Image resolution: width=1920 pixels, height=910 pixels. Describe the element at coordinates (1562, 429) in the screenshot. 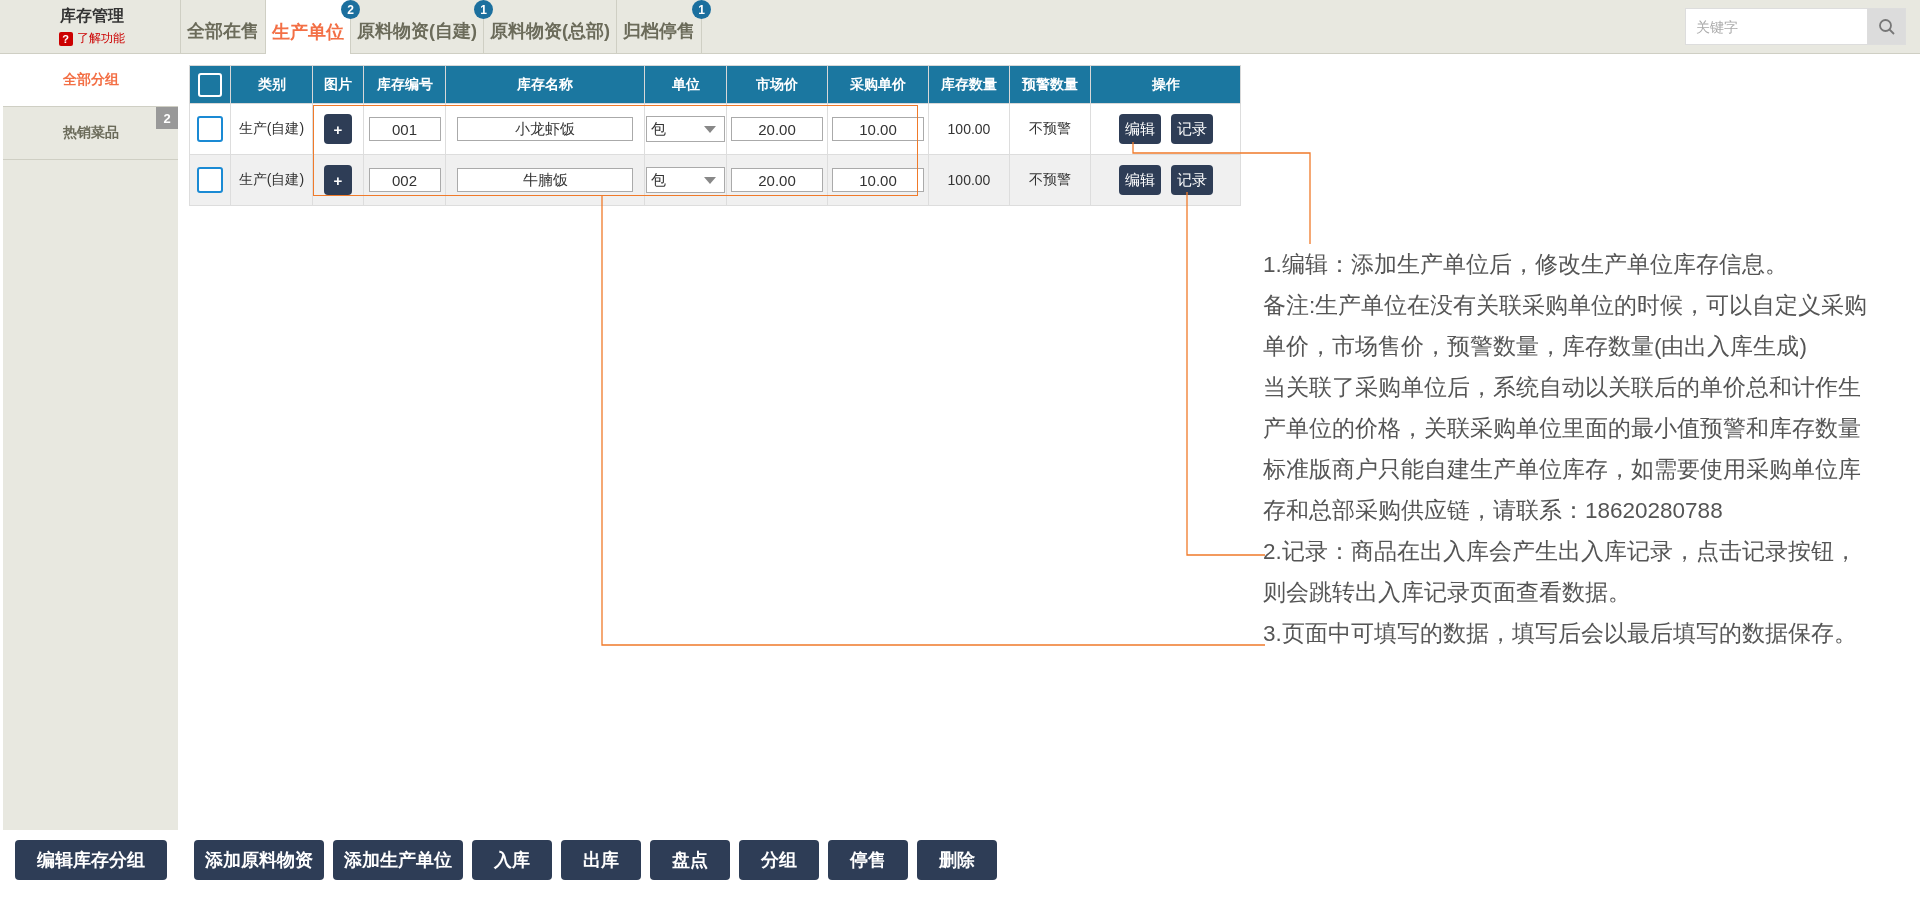

I see `annotation-text: 产单位的价格，关联采购单位里面的最小值预警和库存数量` at that location.